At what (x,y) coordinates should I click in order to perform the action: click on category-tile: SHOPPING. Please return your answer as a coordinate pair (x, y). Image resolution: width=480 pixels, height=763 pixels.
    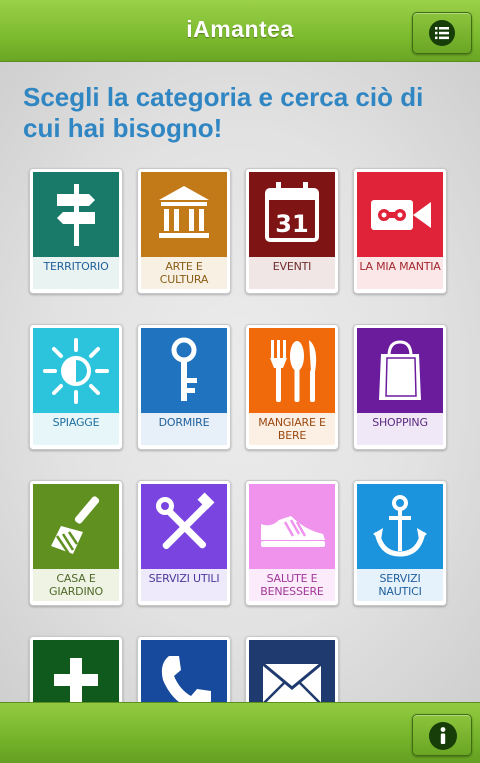
    Looking at the image, I should click on (400, 387).